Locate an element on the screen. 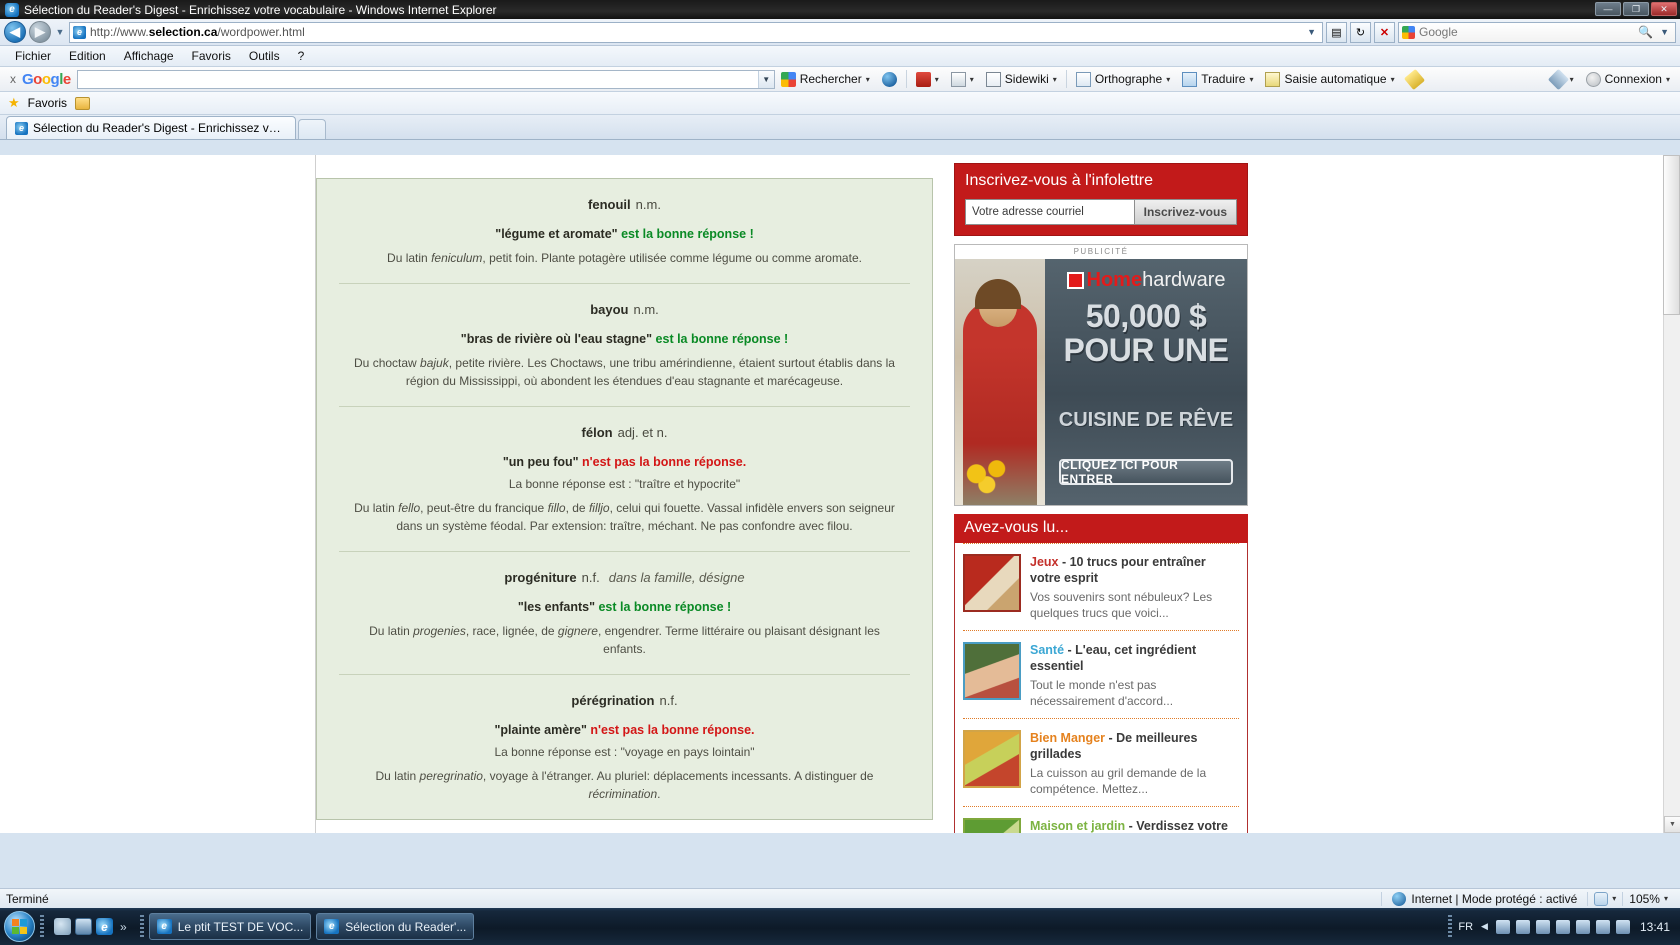 The width and height of the screenshot is (1680, 945). toolbar-saisie-automatique-button: Saisie automatique ▾ is located at coordinates (1329, 79).